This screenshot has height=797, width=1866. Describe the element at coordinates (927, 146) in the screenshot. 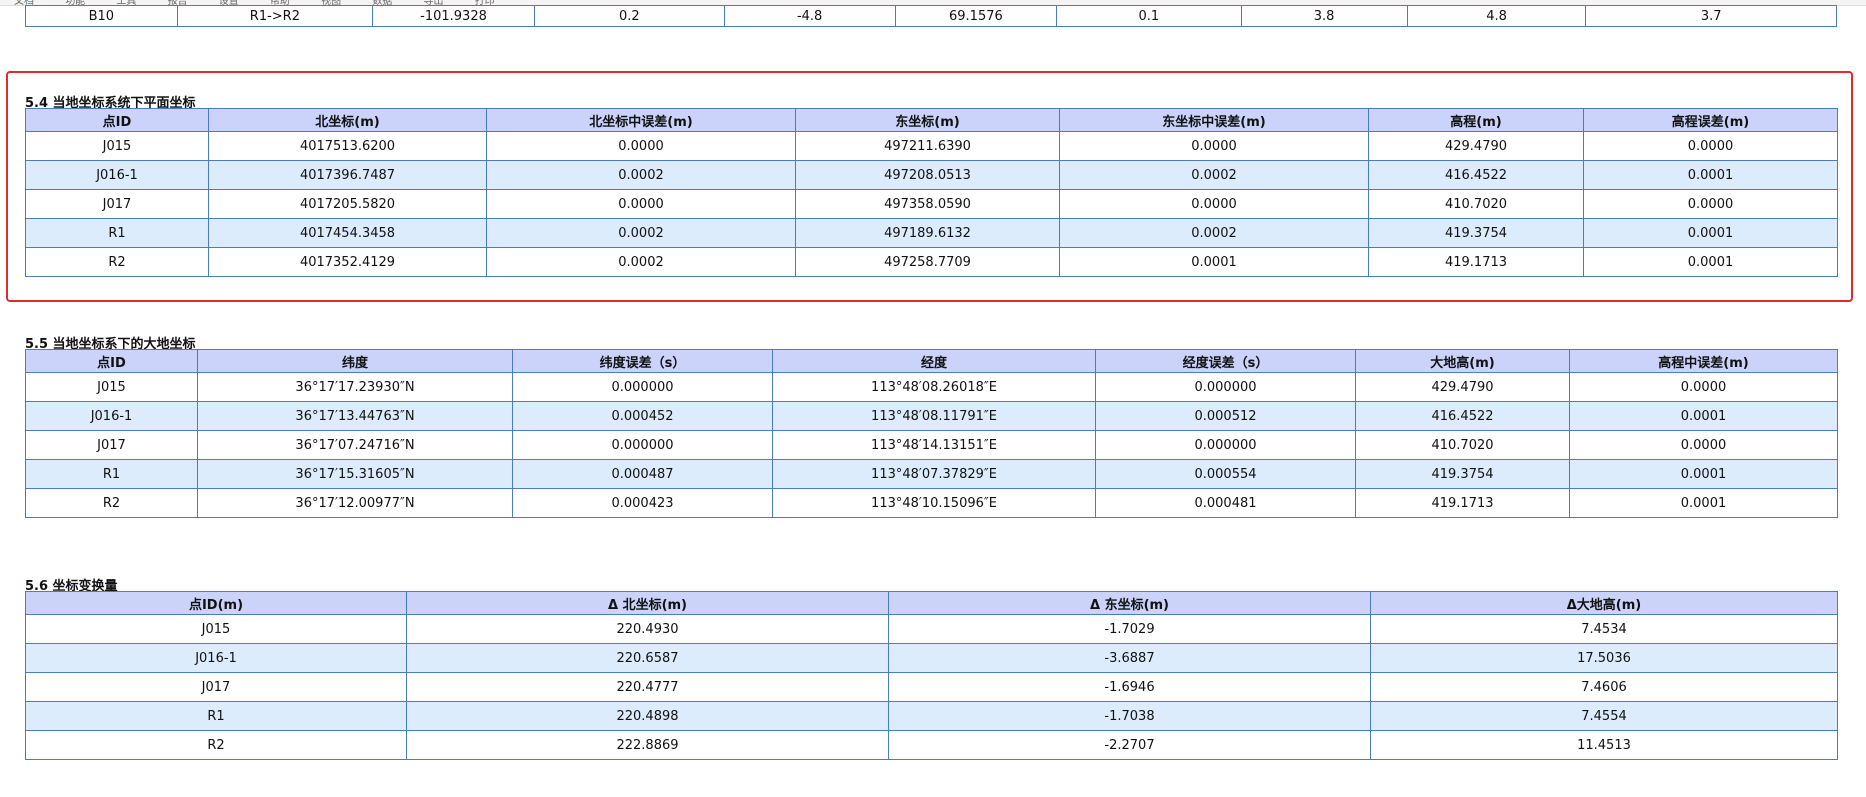

I see `table-cell: 497211.6390` at that location.